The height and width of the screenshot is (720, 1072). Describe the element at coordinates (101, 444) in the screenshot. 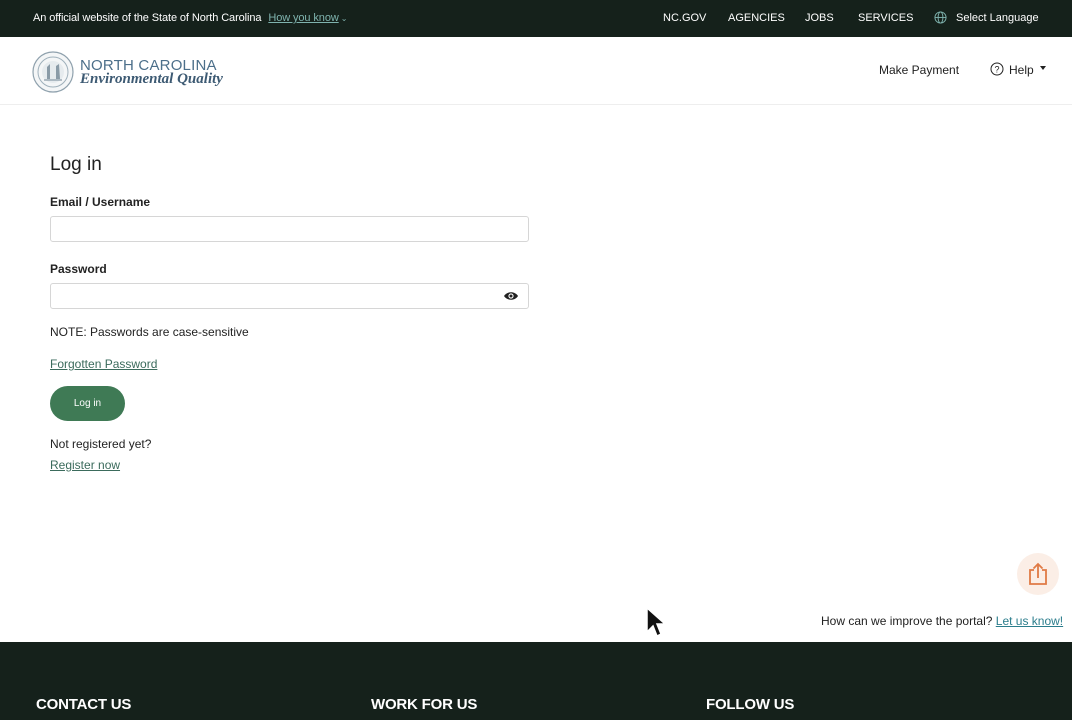

I see `not-registered-text: Not registered yet?` at that location.